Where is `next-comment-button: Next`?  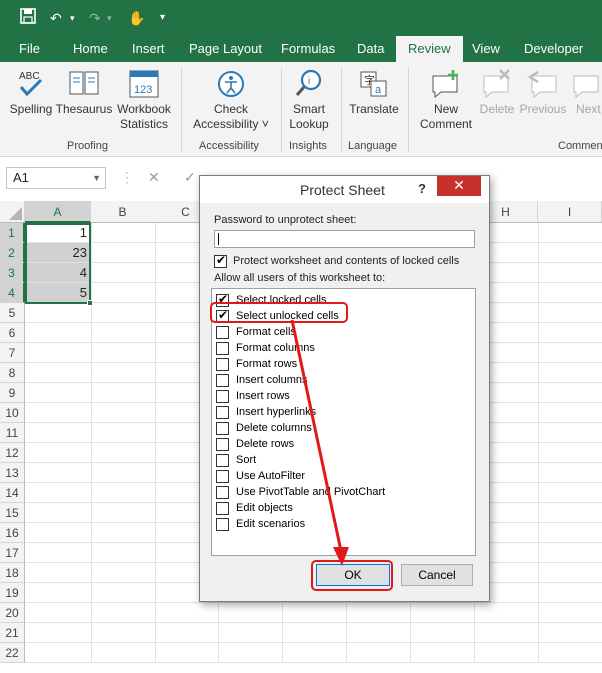 next-comment-button: Next is located at coordinates (586, 92).